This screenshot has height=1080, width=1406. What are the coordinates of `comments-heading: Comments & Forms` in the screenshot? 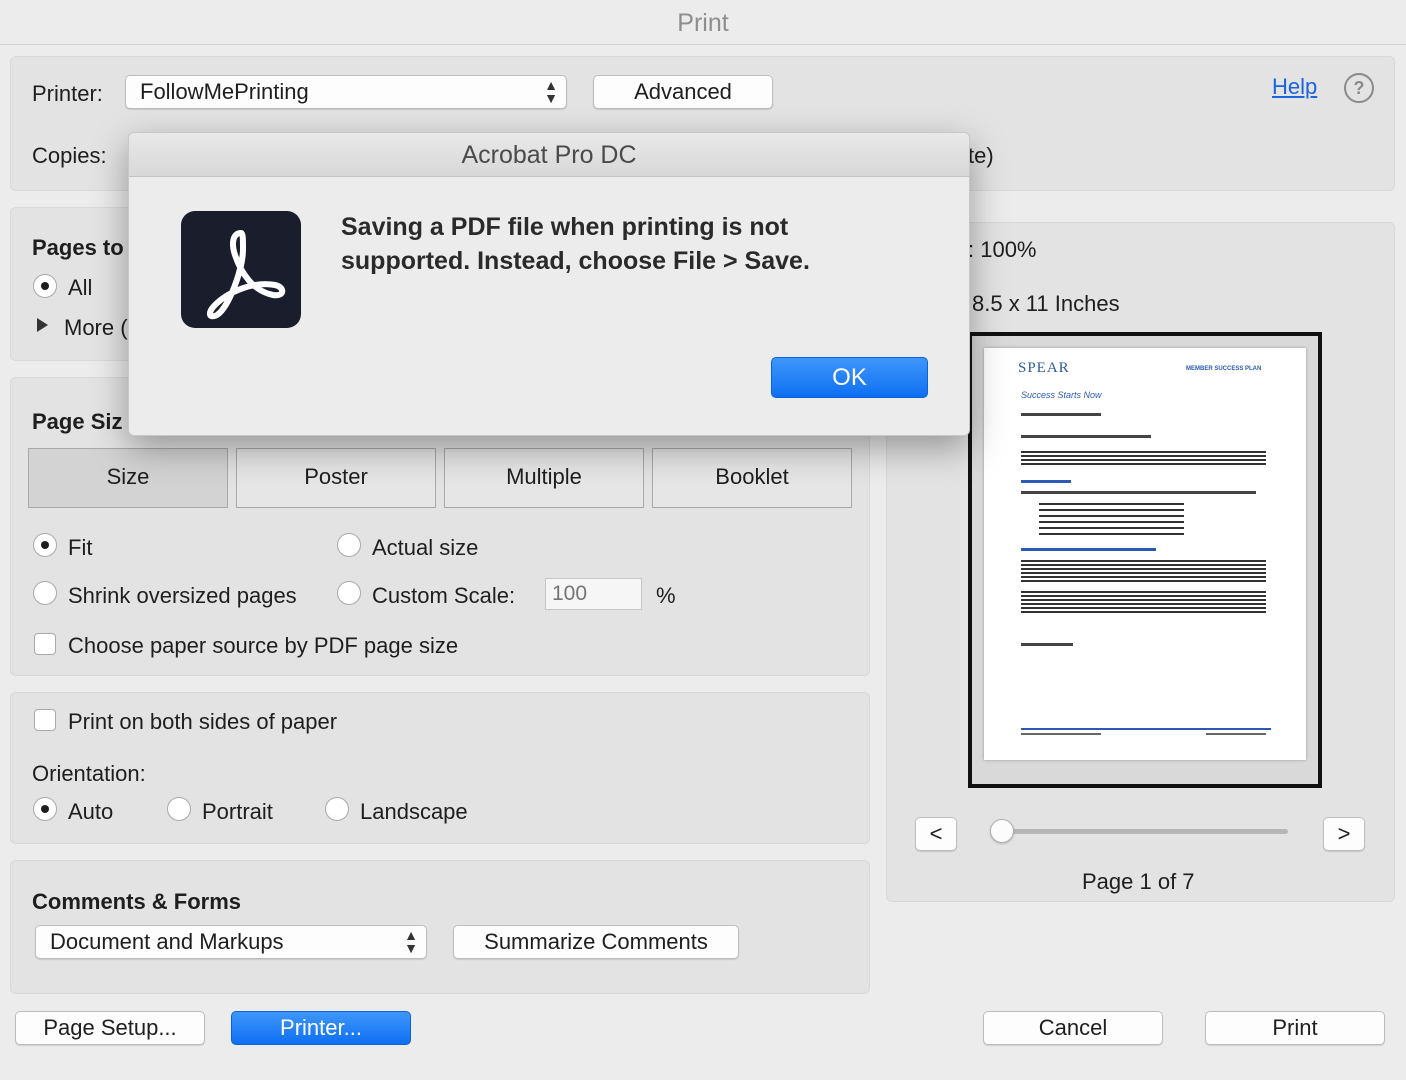 It's located at (137, 901).